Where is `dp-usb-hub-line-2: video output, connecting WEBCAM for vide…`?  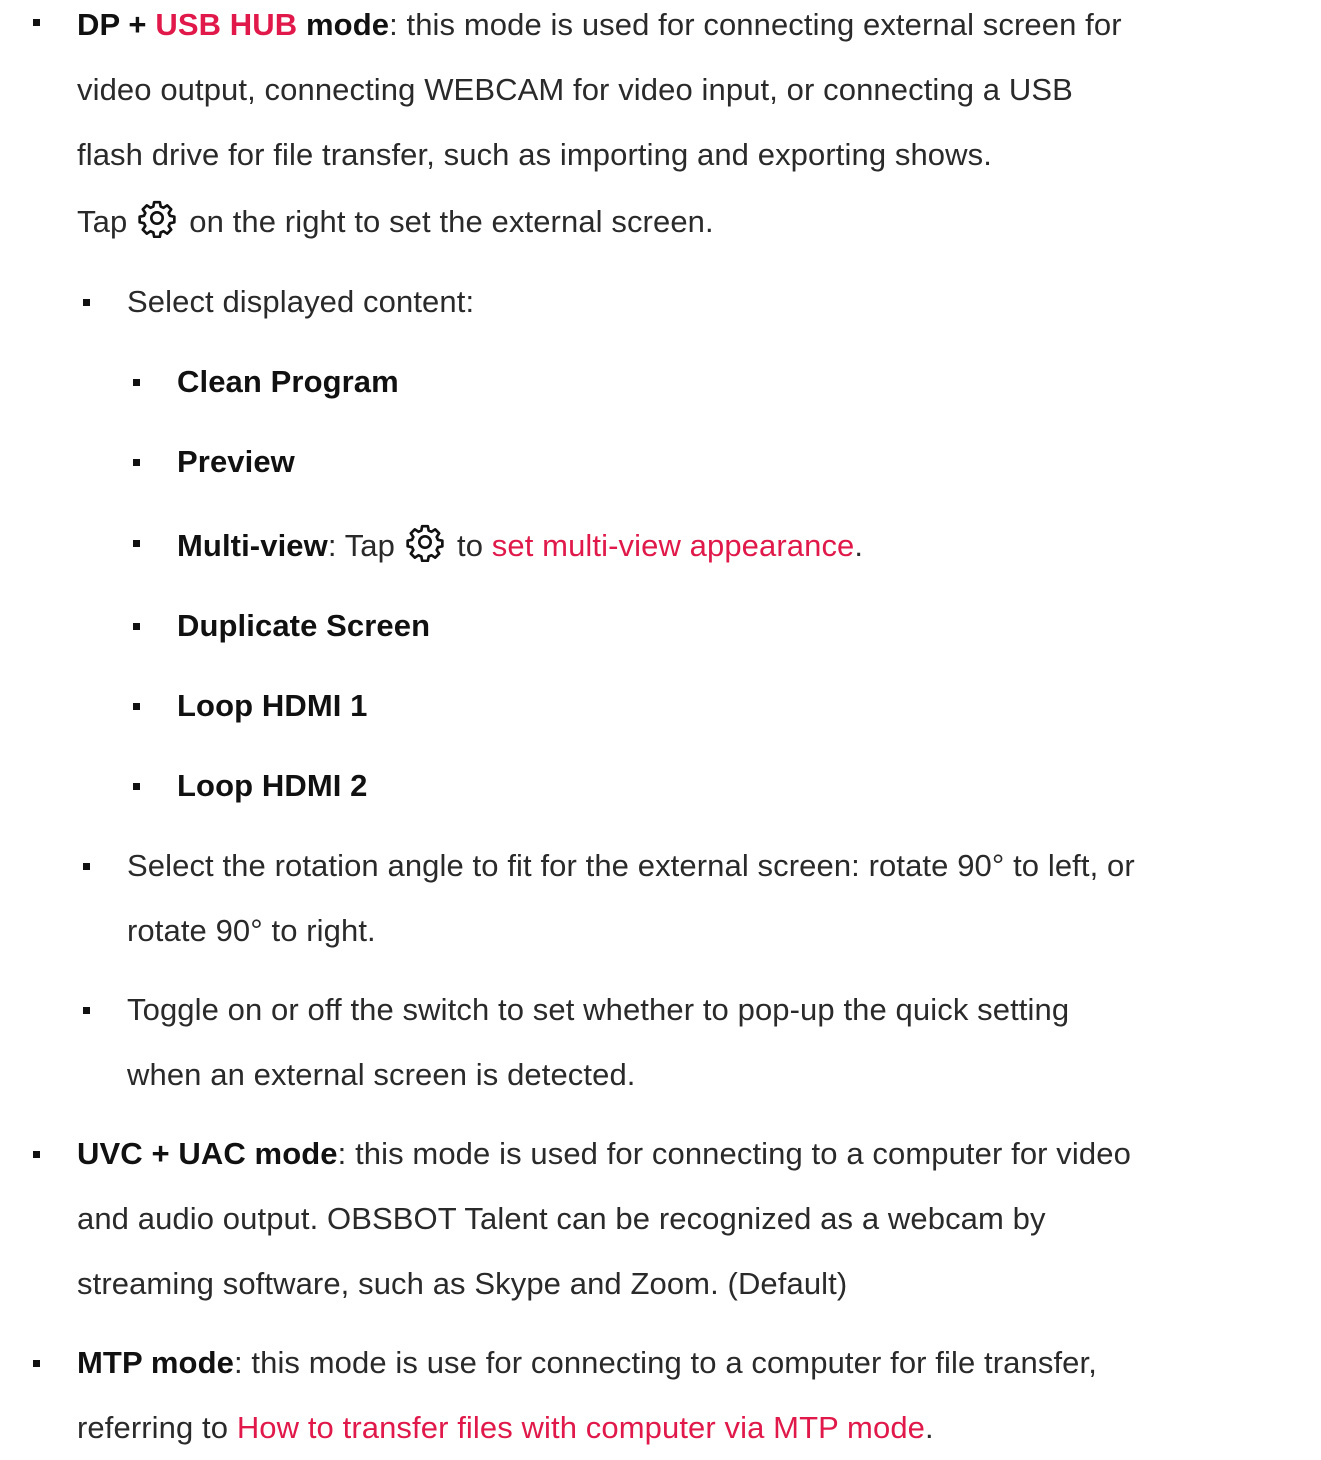
dp-usb-hub-line-2: video output, connecting WEBCAM for vide… is located at coordinates (575, 89).